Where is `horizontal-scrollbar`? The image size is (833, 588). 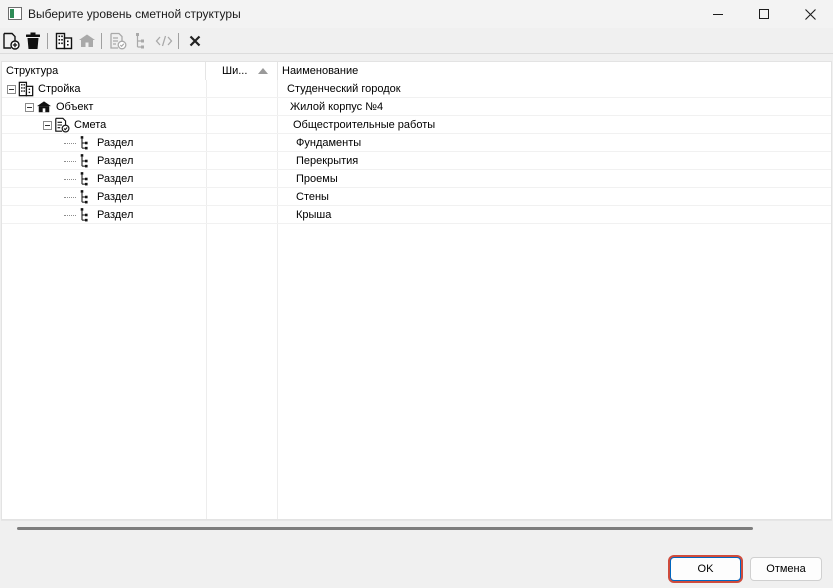 horizontal-scrollbar is located at coordinates (416, 527).